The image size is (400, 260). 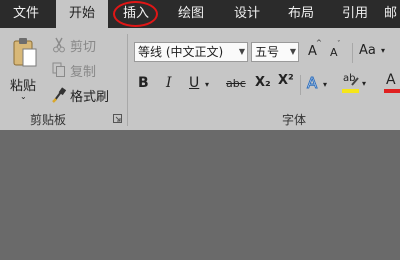 I want to click on font-name-combobox: 等线 (中文正文) ▼, so click(x=191, y=52).